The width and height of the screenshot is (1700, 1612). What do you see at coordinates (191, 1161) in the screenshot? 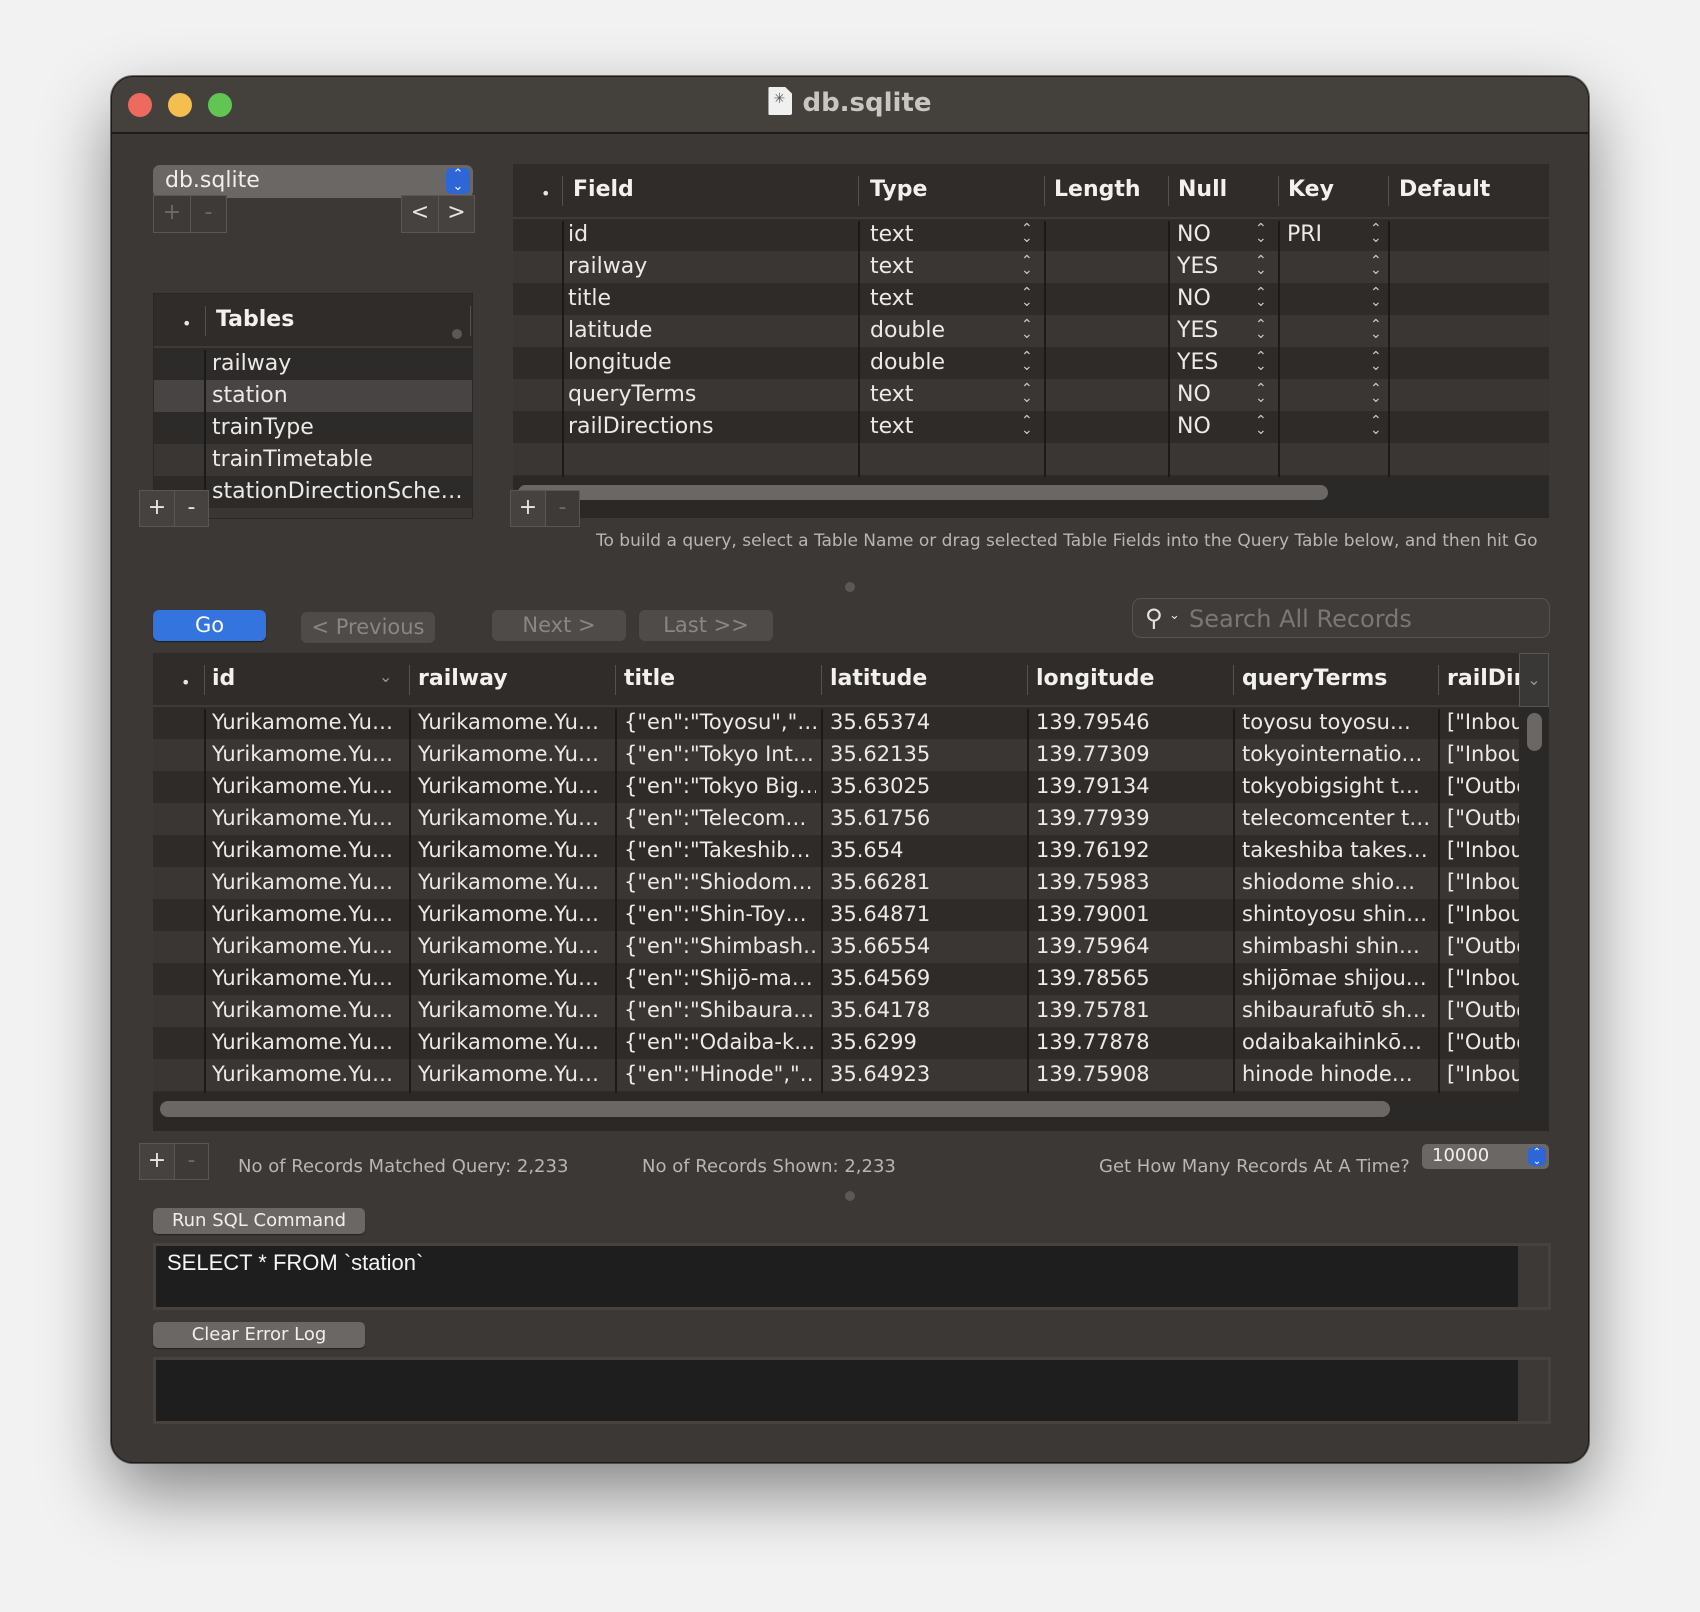
I see `remove-record-button: -` at bounding box center [191, 1161].